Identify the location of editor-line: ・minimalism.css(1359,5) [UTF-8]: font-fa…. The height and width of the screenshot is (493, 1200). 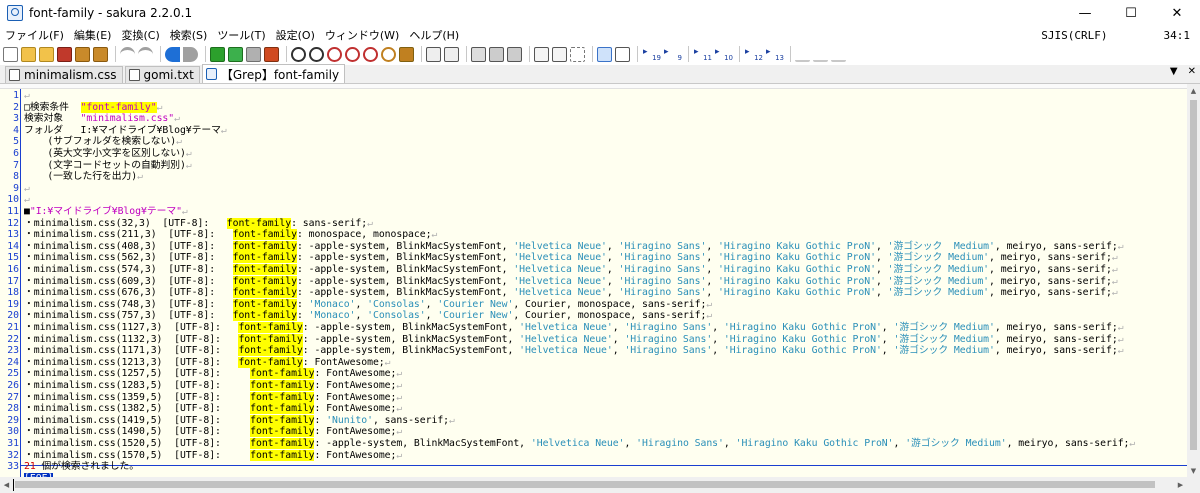
(213, 397).